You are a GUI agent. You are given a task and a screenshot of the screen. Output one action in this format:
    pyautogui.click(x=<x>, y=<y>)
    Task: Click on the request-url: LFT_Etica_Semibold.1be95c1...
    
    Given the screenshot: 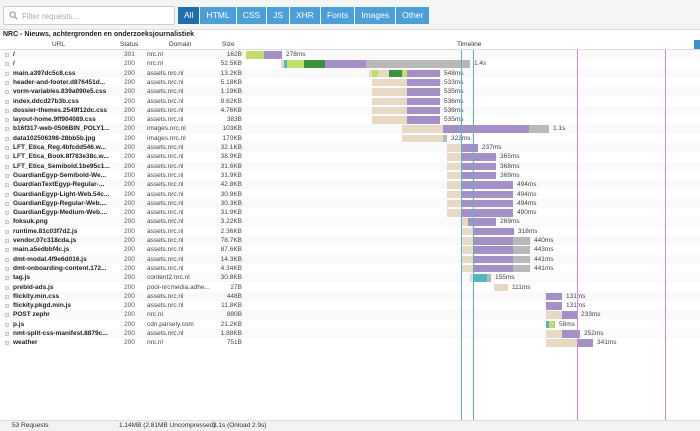 What is the action you would take?
    pyautogui.click(x=61, y=166)
    